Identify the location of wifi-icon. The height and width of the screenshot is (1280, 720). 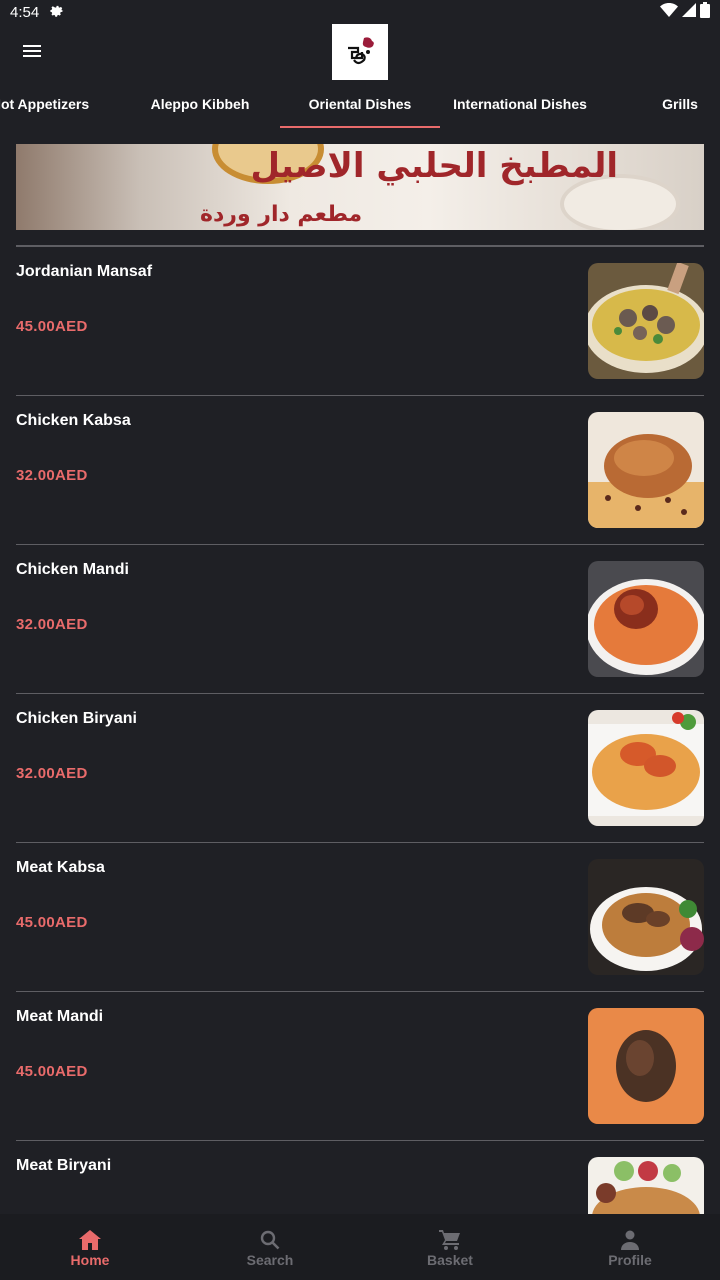
(669, 12).